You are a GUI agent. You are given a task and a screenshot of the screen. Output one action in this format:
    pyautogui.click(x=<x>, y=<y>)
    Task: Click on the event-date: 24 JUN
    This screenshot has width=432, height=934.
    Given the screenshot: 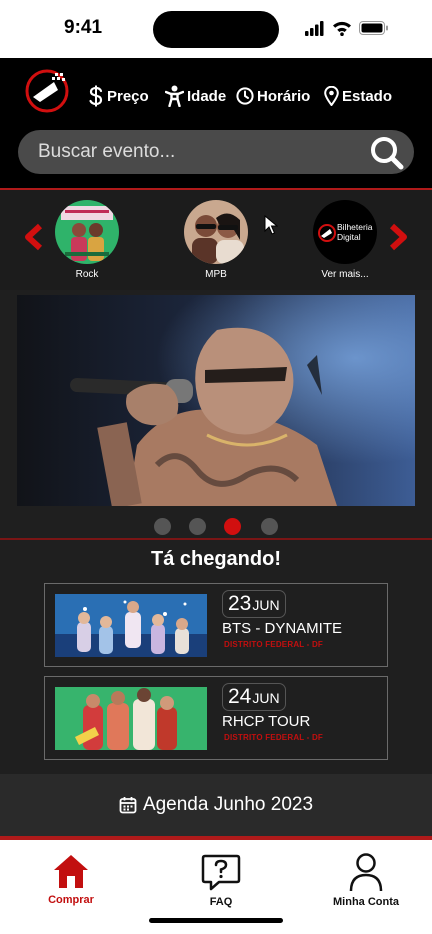 What is the action you would take?
    pyautogui.click(x=254, y=697)
    